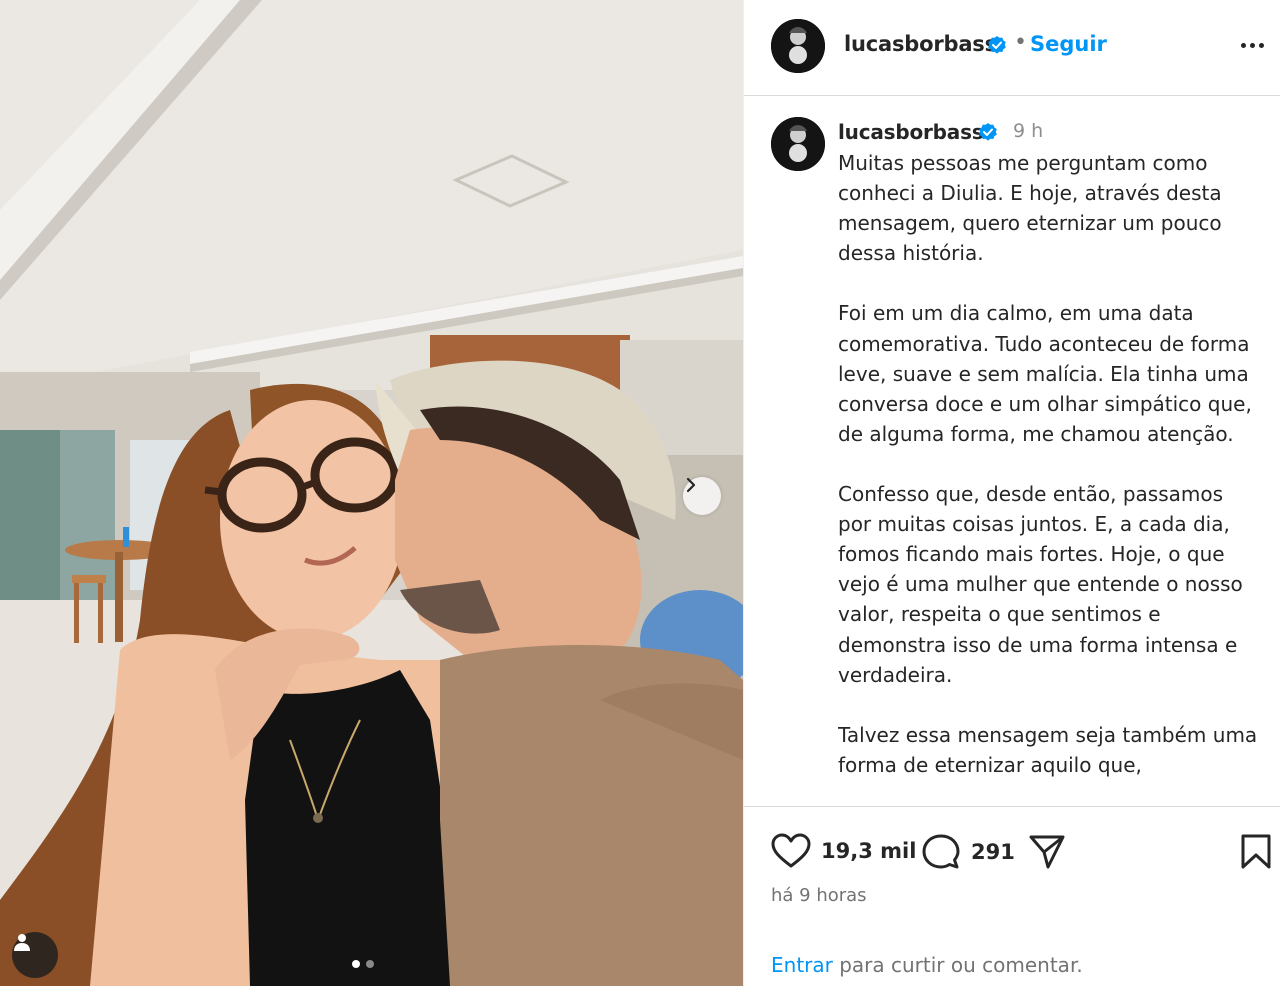 Image resolution: width=1280 pixels, height=987 pixels. What do you see at coordinates (691, 485) in the screenshot?
I see `chevron-right-icon` at bounding box center [691, 485].